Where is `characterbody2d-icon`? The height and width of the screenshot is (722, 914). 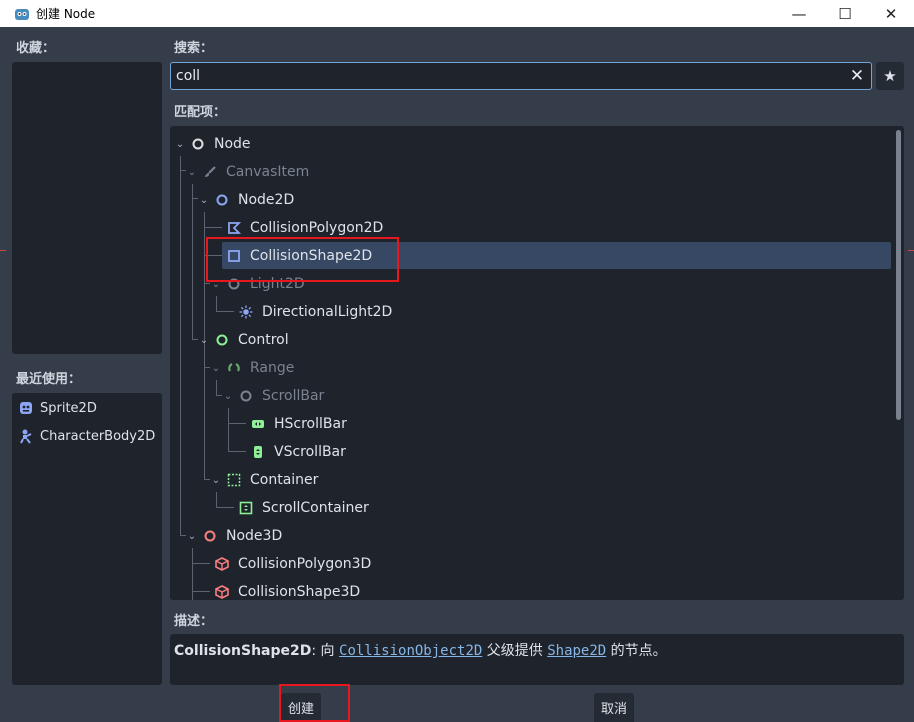 characterbody2d-icon is located at coordinates (26, 436).